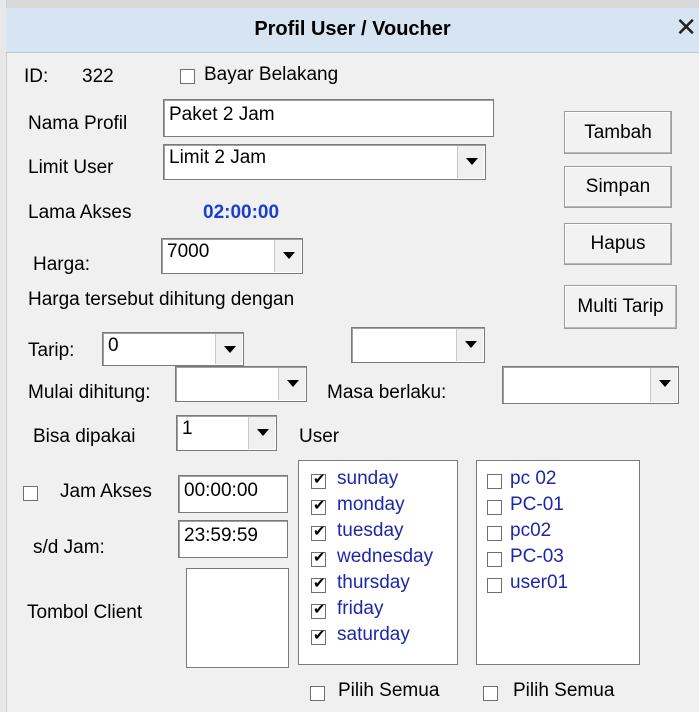 Image resolution: width=699 pixels, height=712 pixels. I want to click on title-bar: Profil User / Voucher ✕, so click(352, 30).